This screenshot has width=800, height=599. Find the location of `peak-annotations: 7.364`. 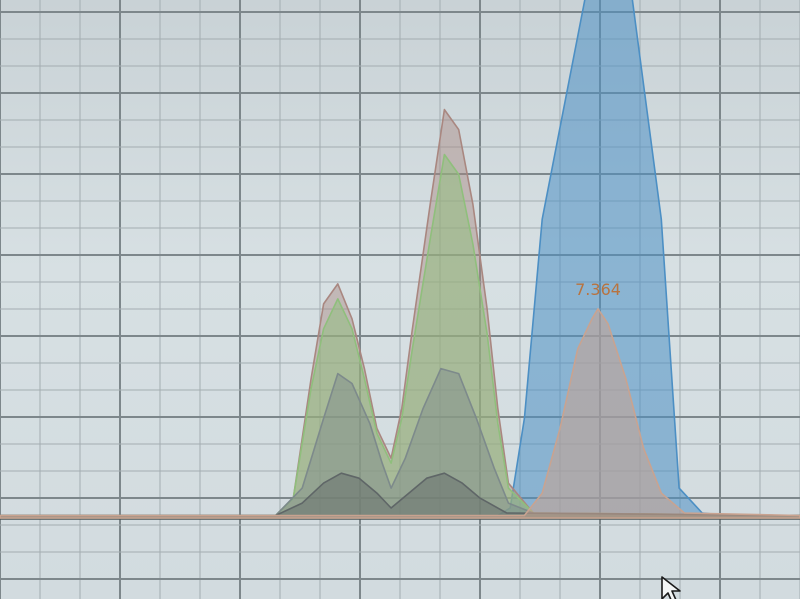

peak-annotations: 7.364 is located at coordinates (598, 289).